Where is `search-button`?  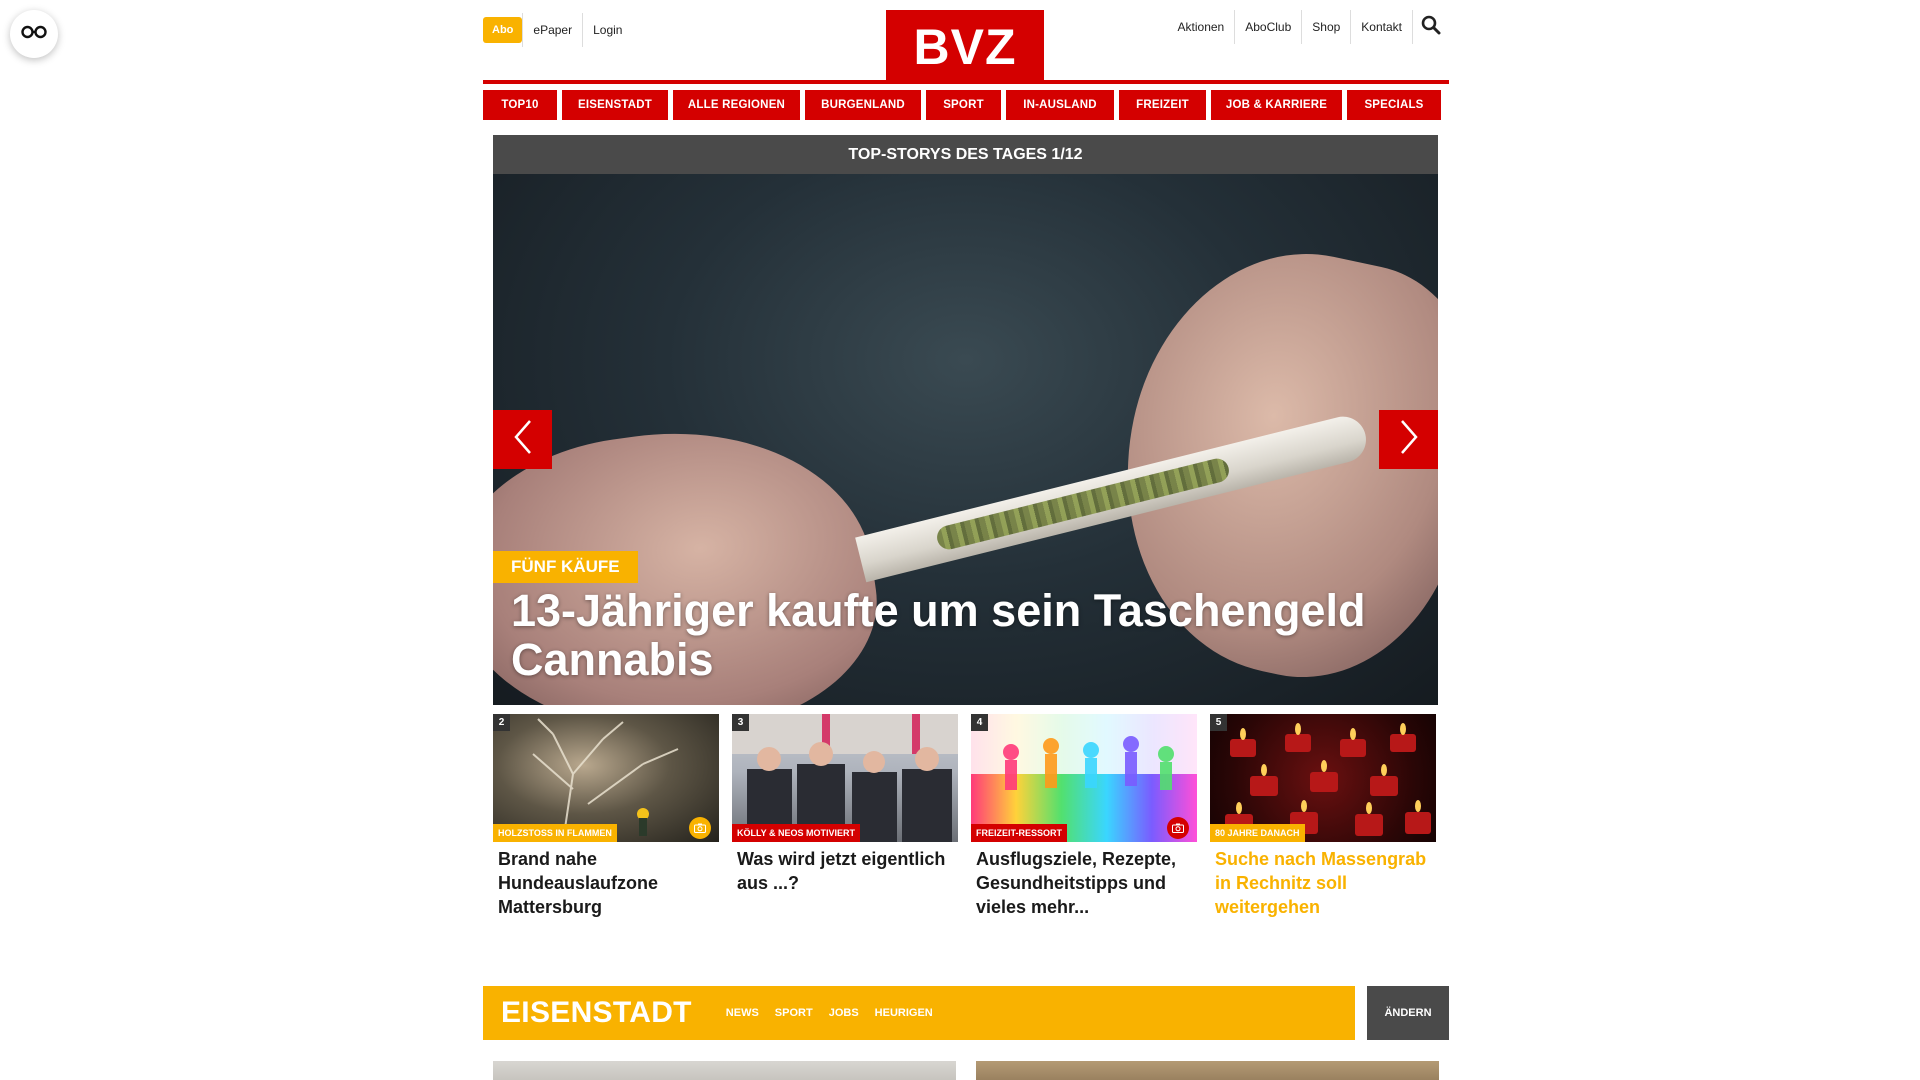
search-button is located at coordinates (1431, 27).